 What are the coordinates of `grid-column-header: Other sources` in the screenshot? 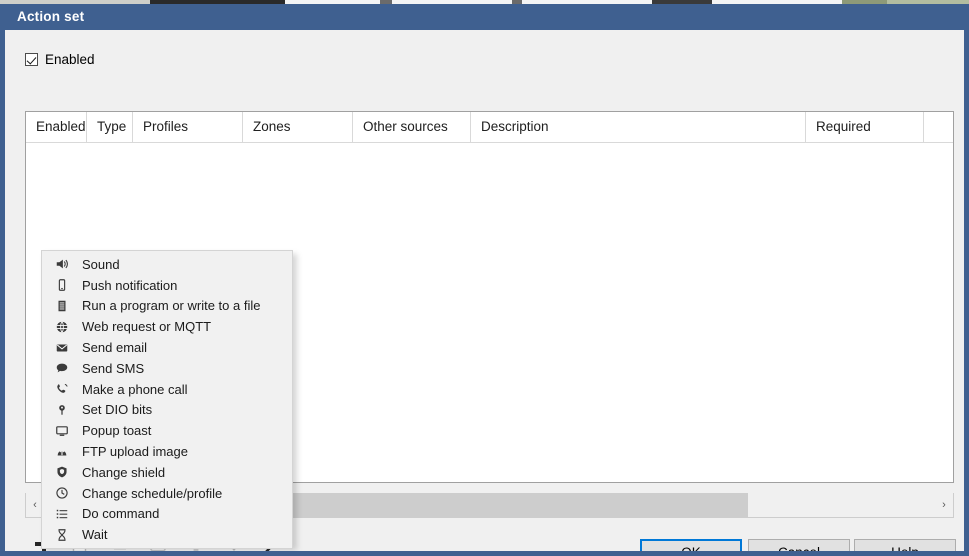 It's located at (412, 127).